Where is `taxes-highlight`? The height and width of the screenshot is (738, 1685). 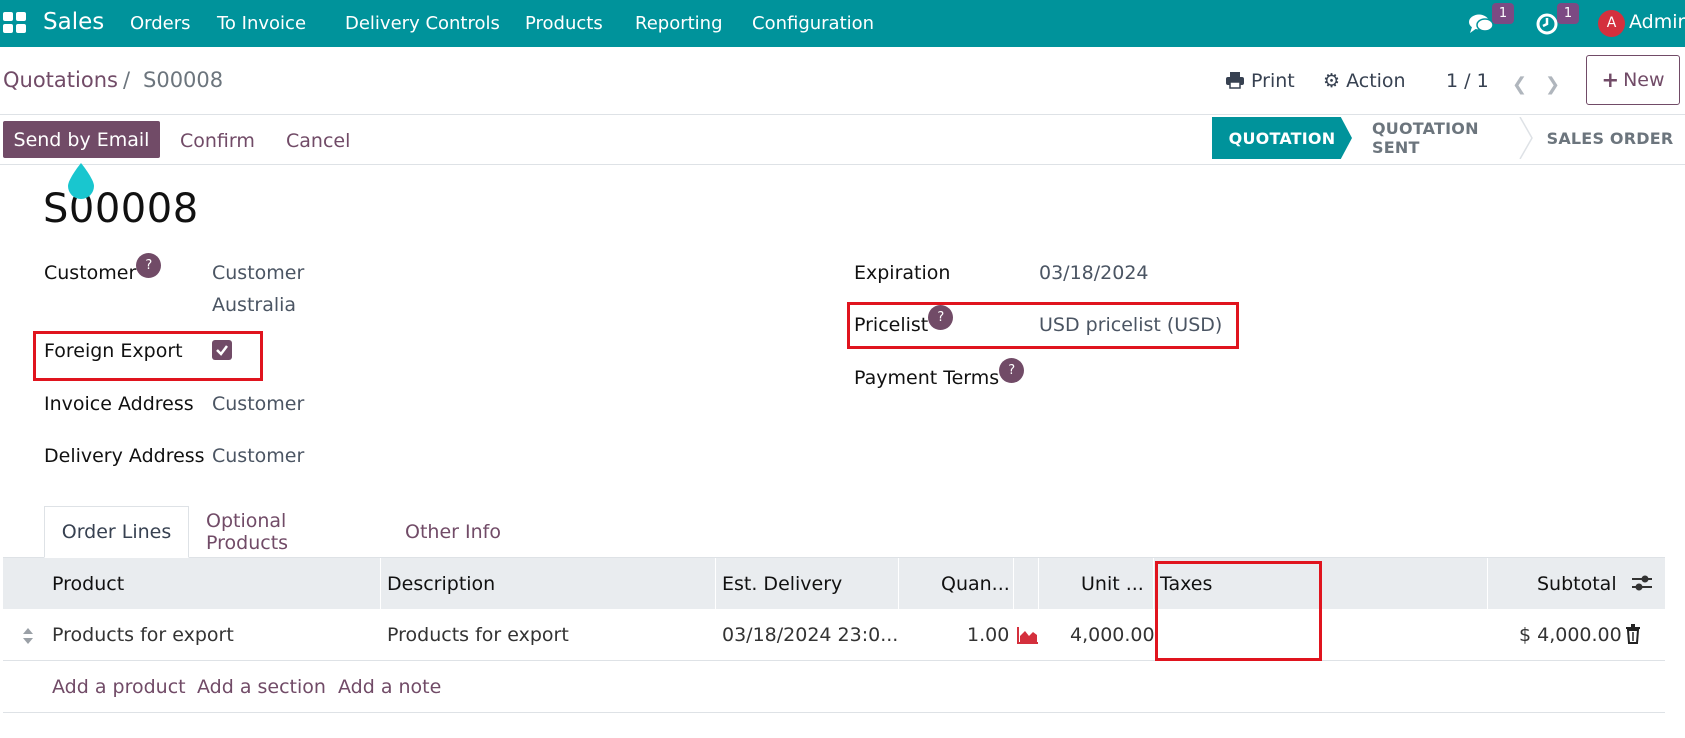 taxes-highlight is located at coordinates (1238, 611).